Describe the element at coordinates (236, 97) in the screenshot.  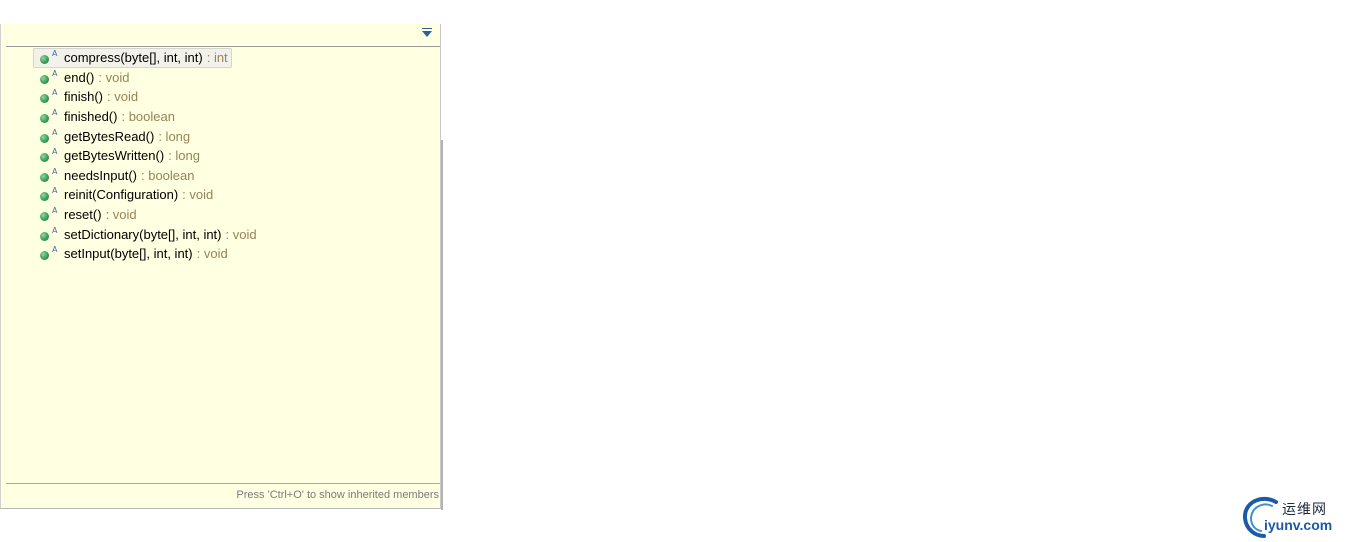
I see `tree-item: A finish() : void` at that location.